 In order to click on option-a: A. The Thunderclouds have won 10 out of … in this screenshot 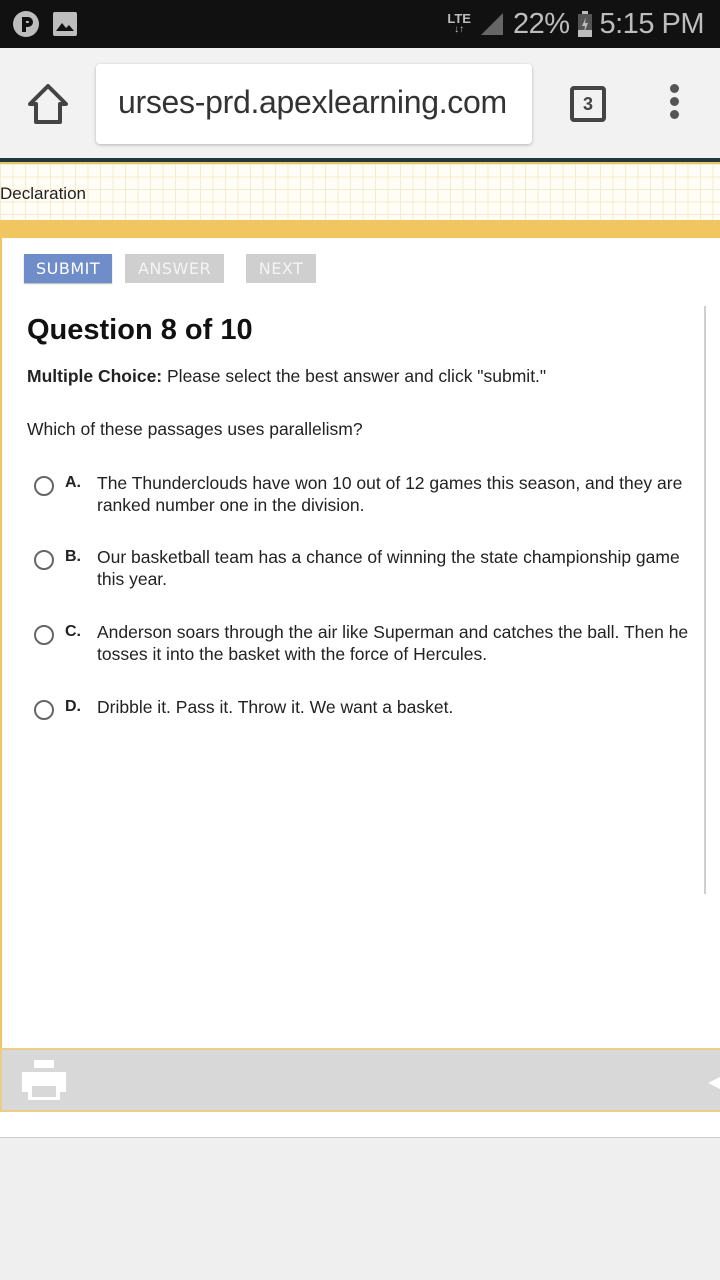, I will do `click(364, 494)`.